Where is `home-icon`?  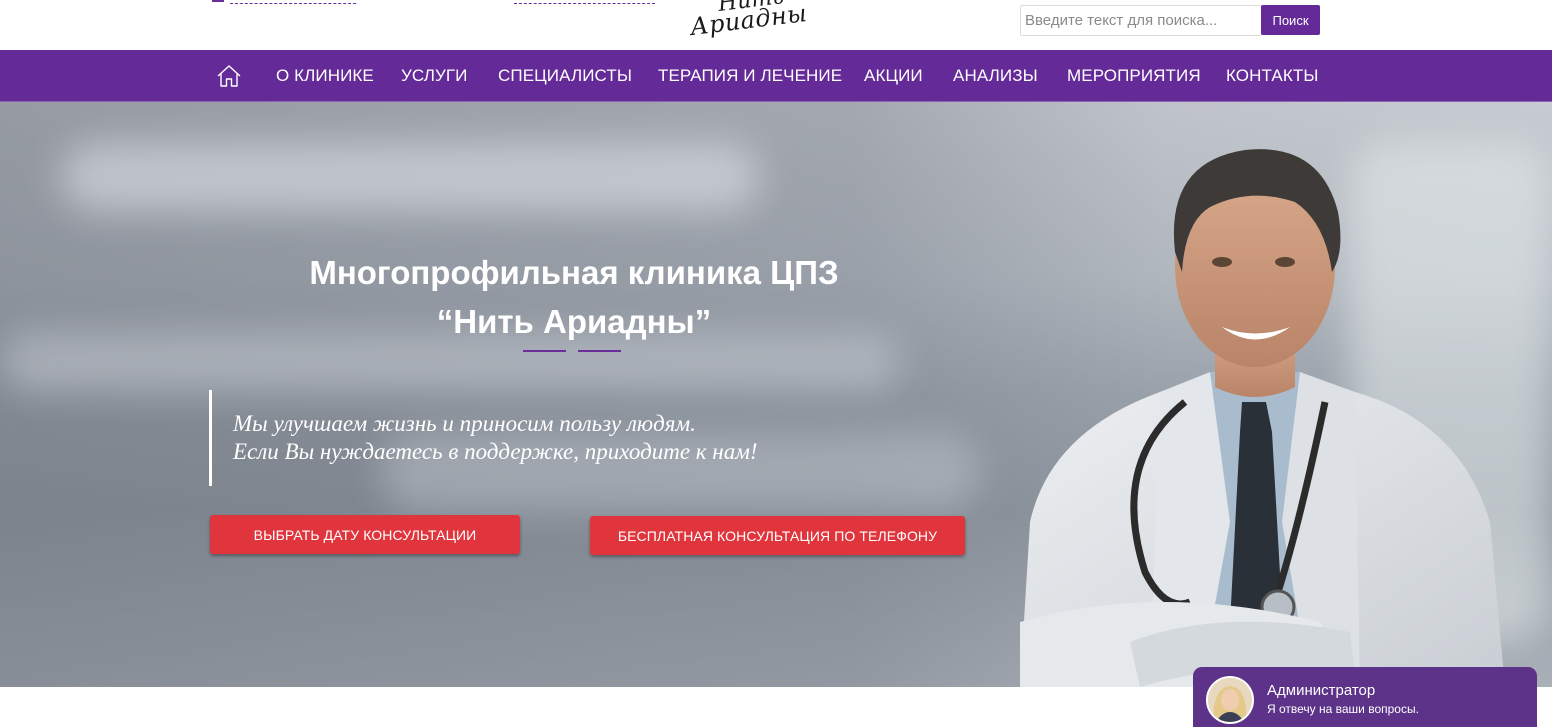 home-icon is located at coordinates (229, 76).